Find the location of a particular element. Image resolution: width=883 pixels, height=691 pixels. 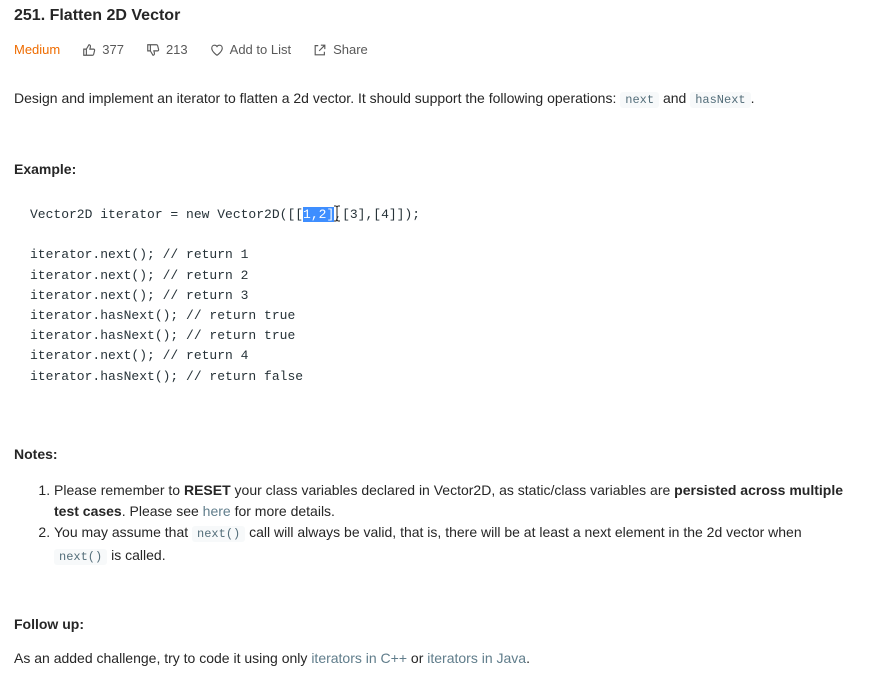

follow-up-segment: . is located at coordinates (528, 658).